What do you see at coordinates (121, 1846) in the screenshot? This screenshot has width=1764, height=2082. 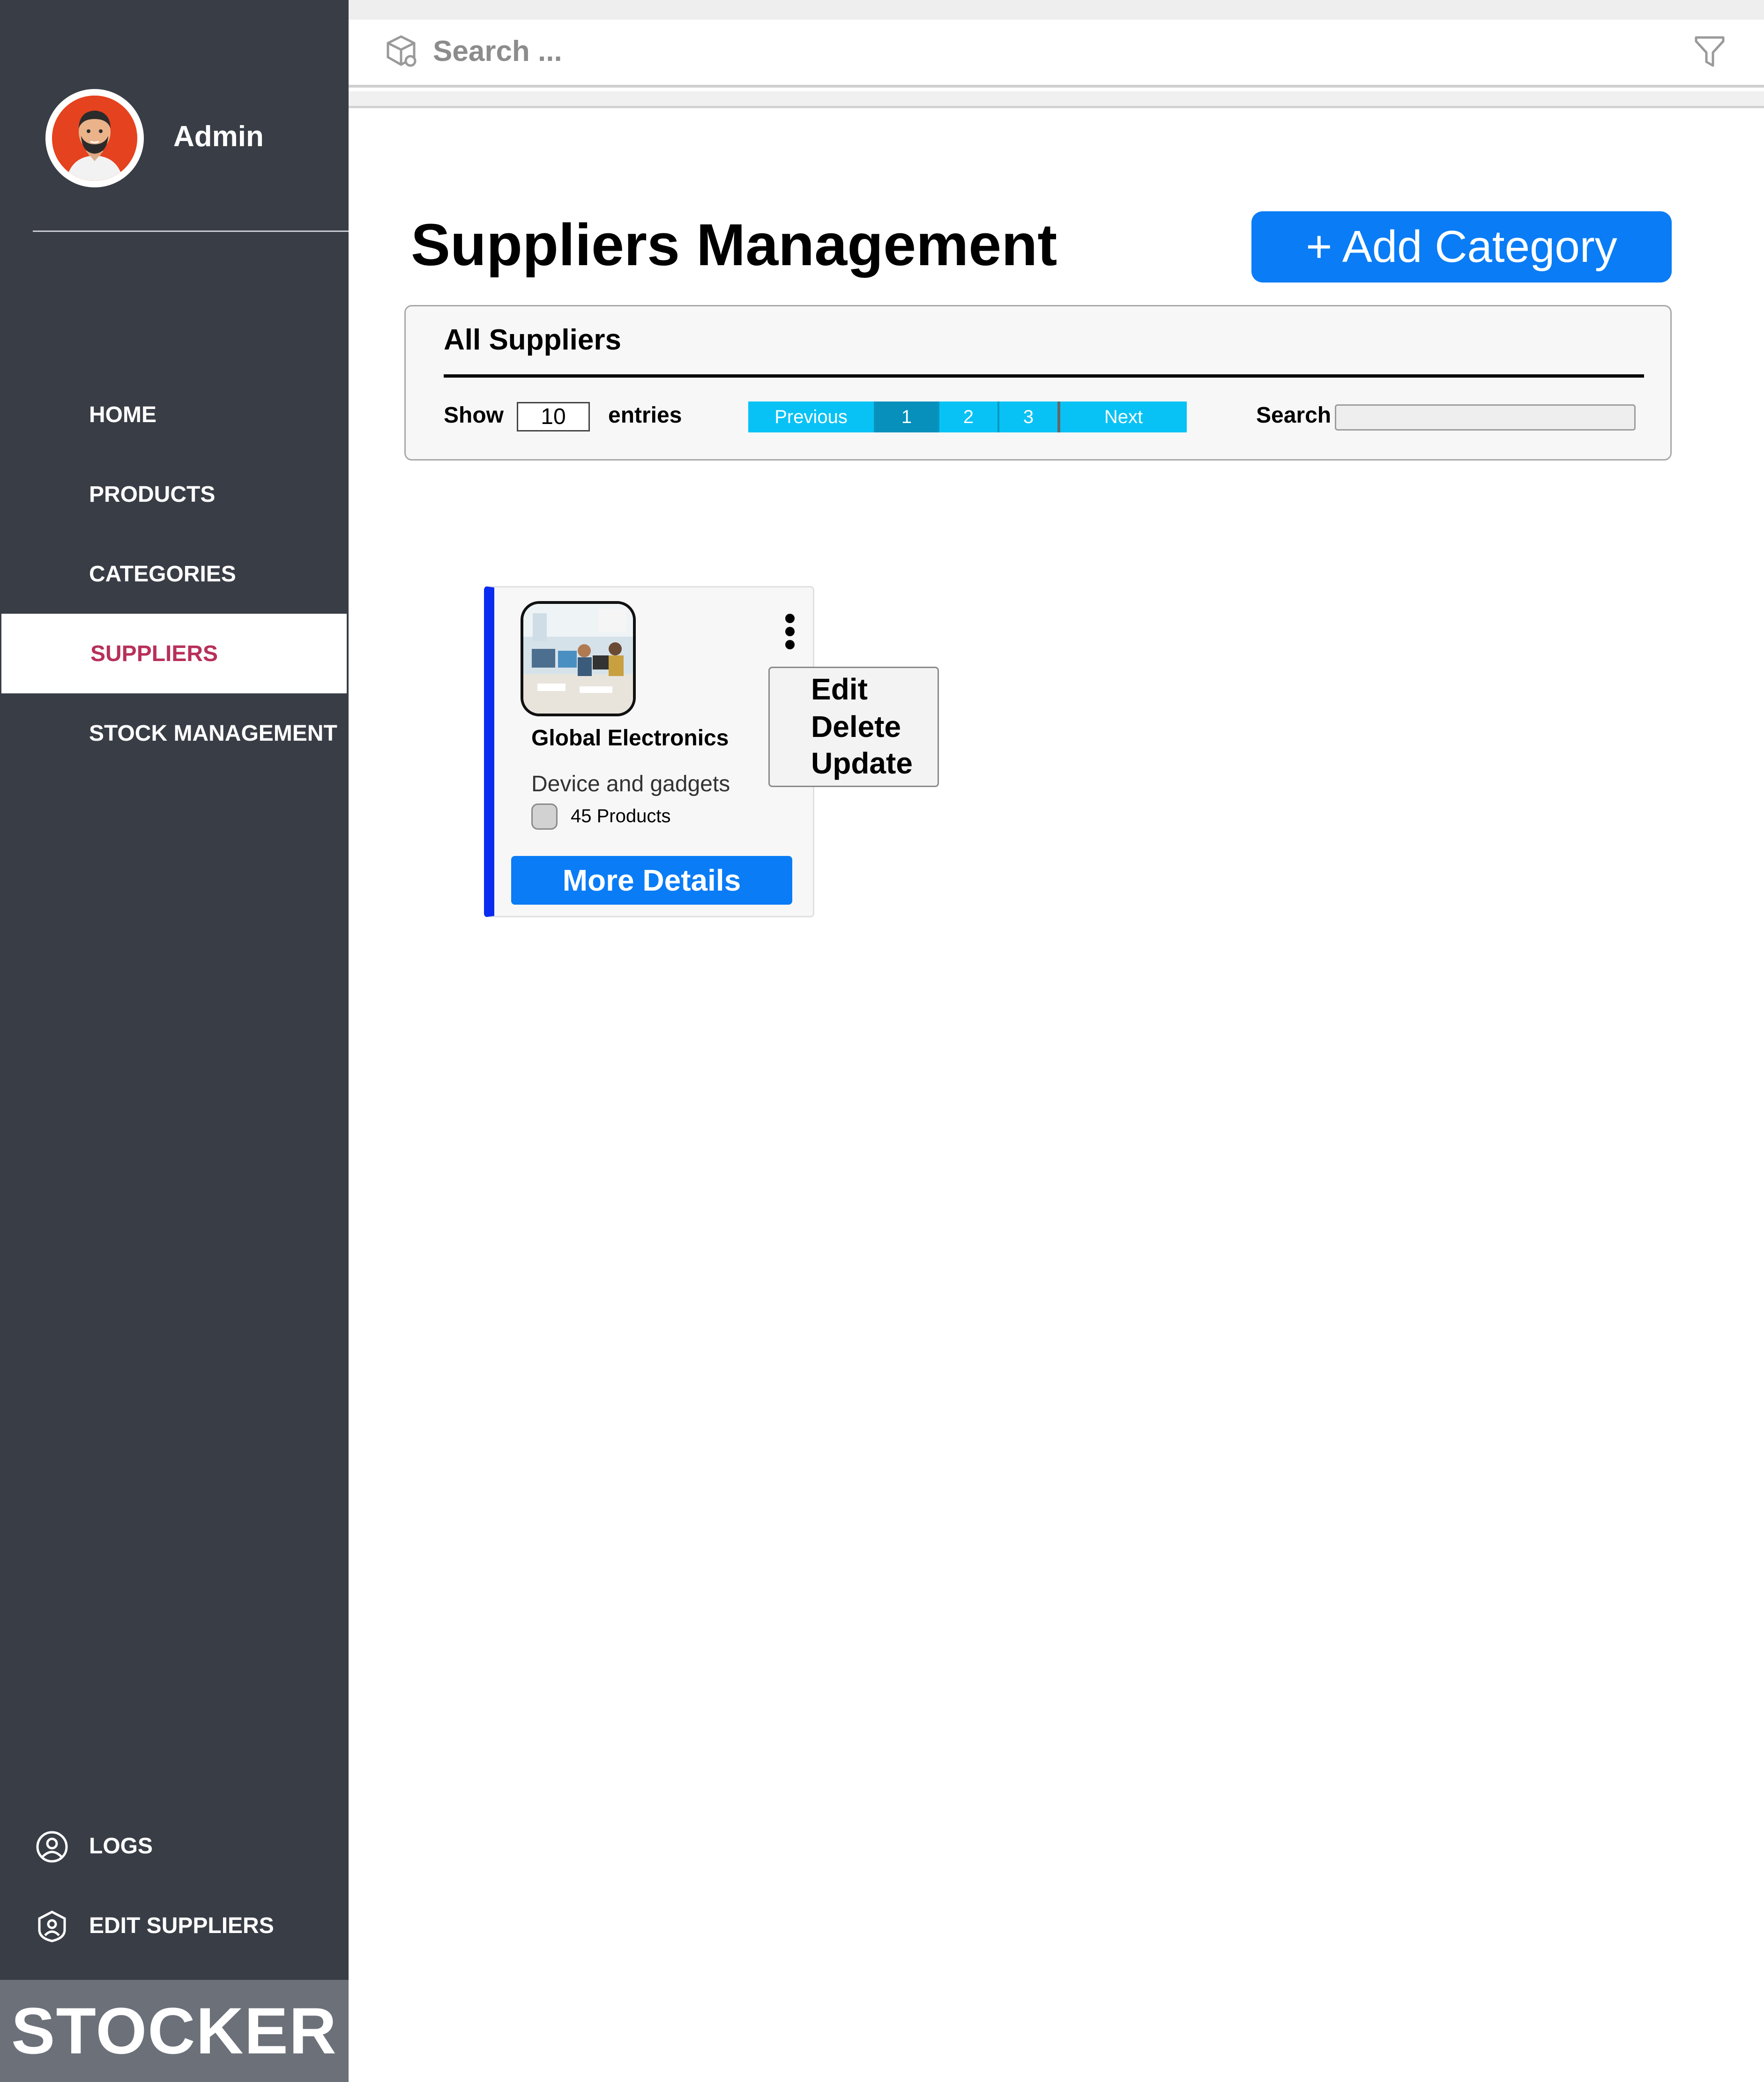 I see `sidebar-item-label: LOGS` at bounding box center [121, 1846].